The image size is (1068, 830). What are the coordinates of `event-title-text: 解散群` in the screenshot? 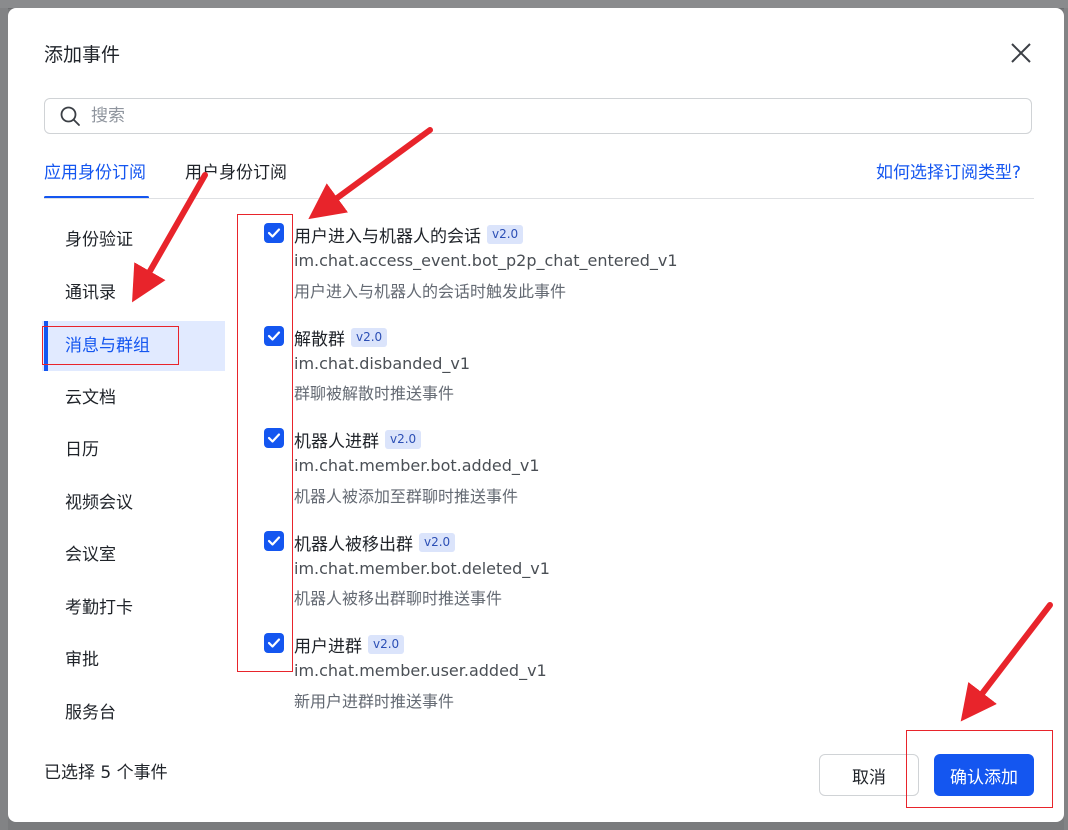 It's located at (319, 340).